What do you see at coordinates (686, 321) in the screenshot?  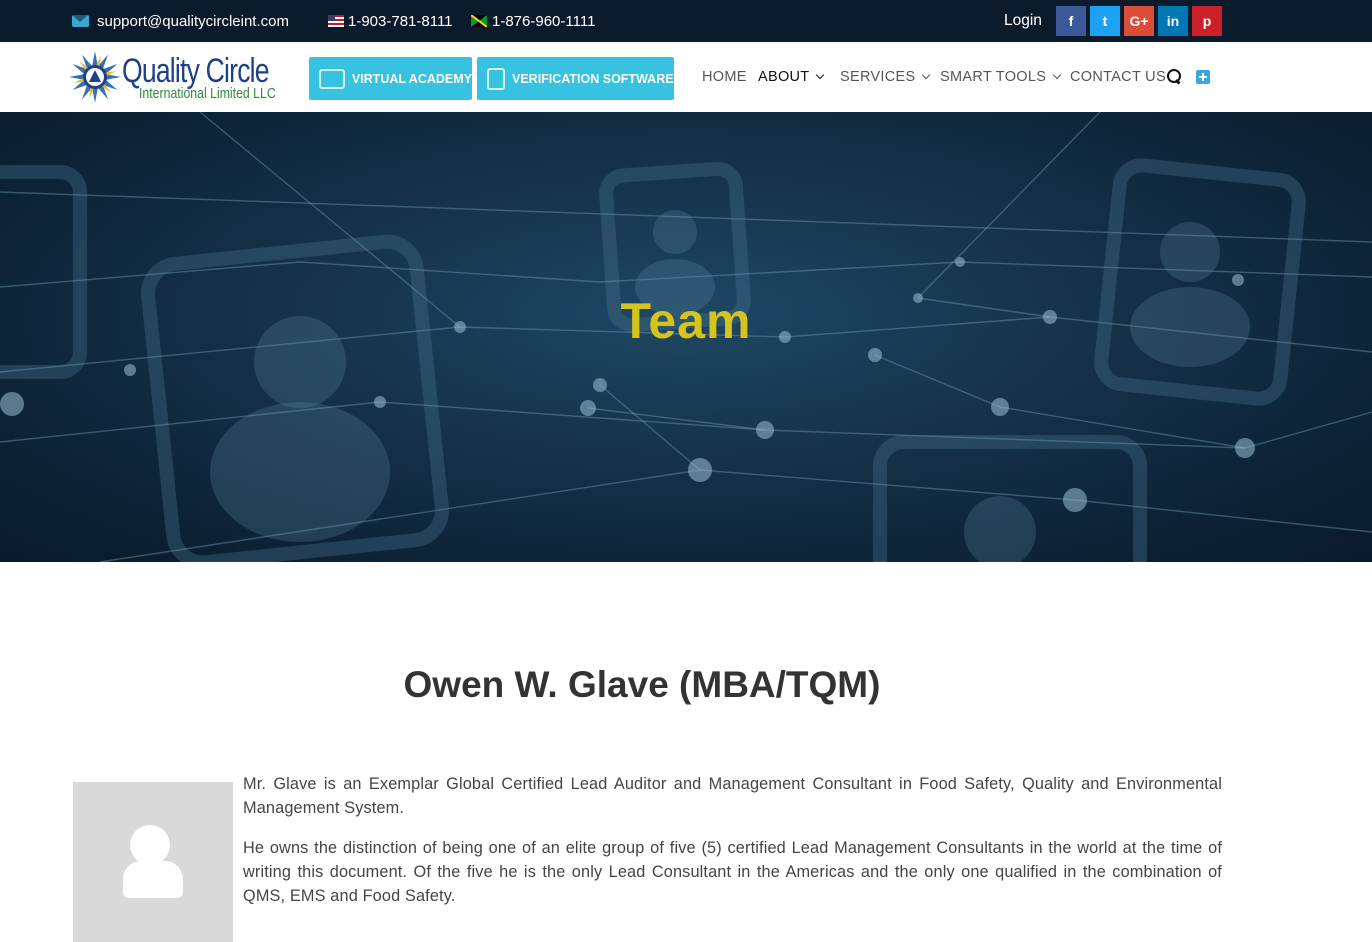 I see `hero-title: Team` at bounding box center [686, 321].